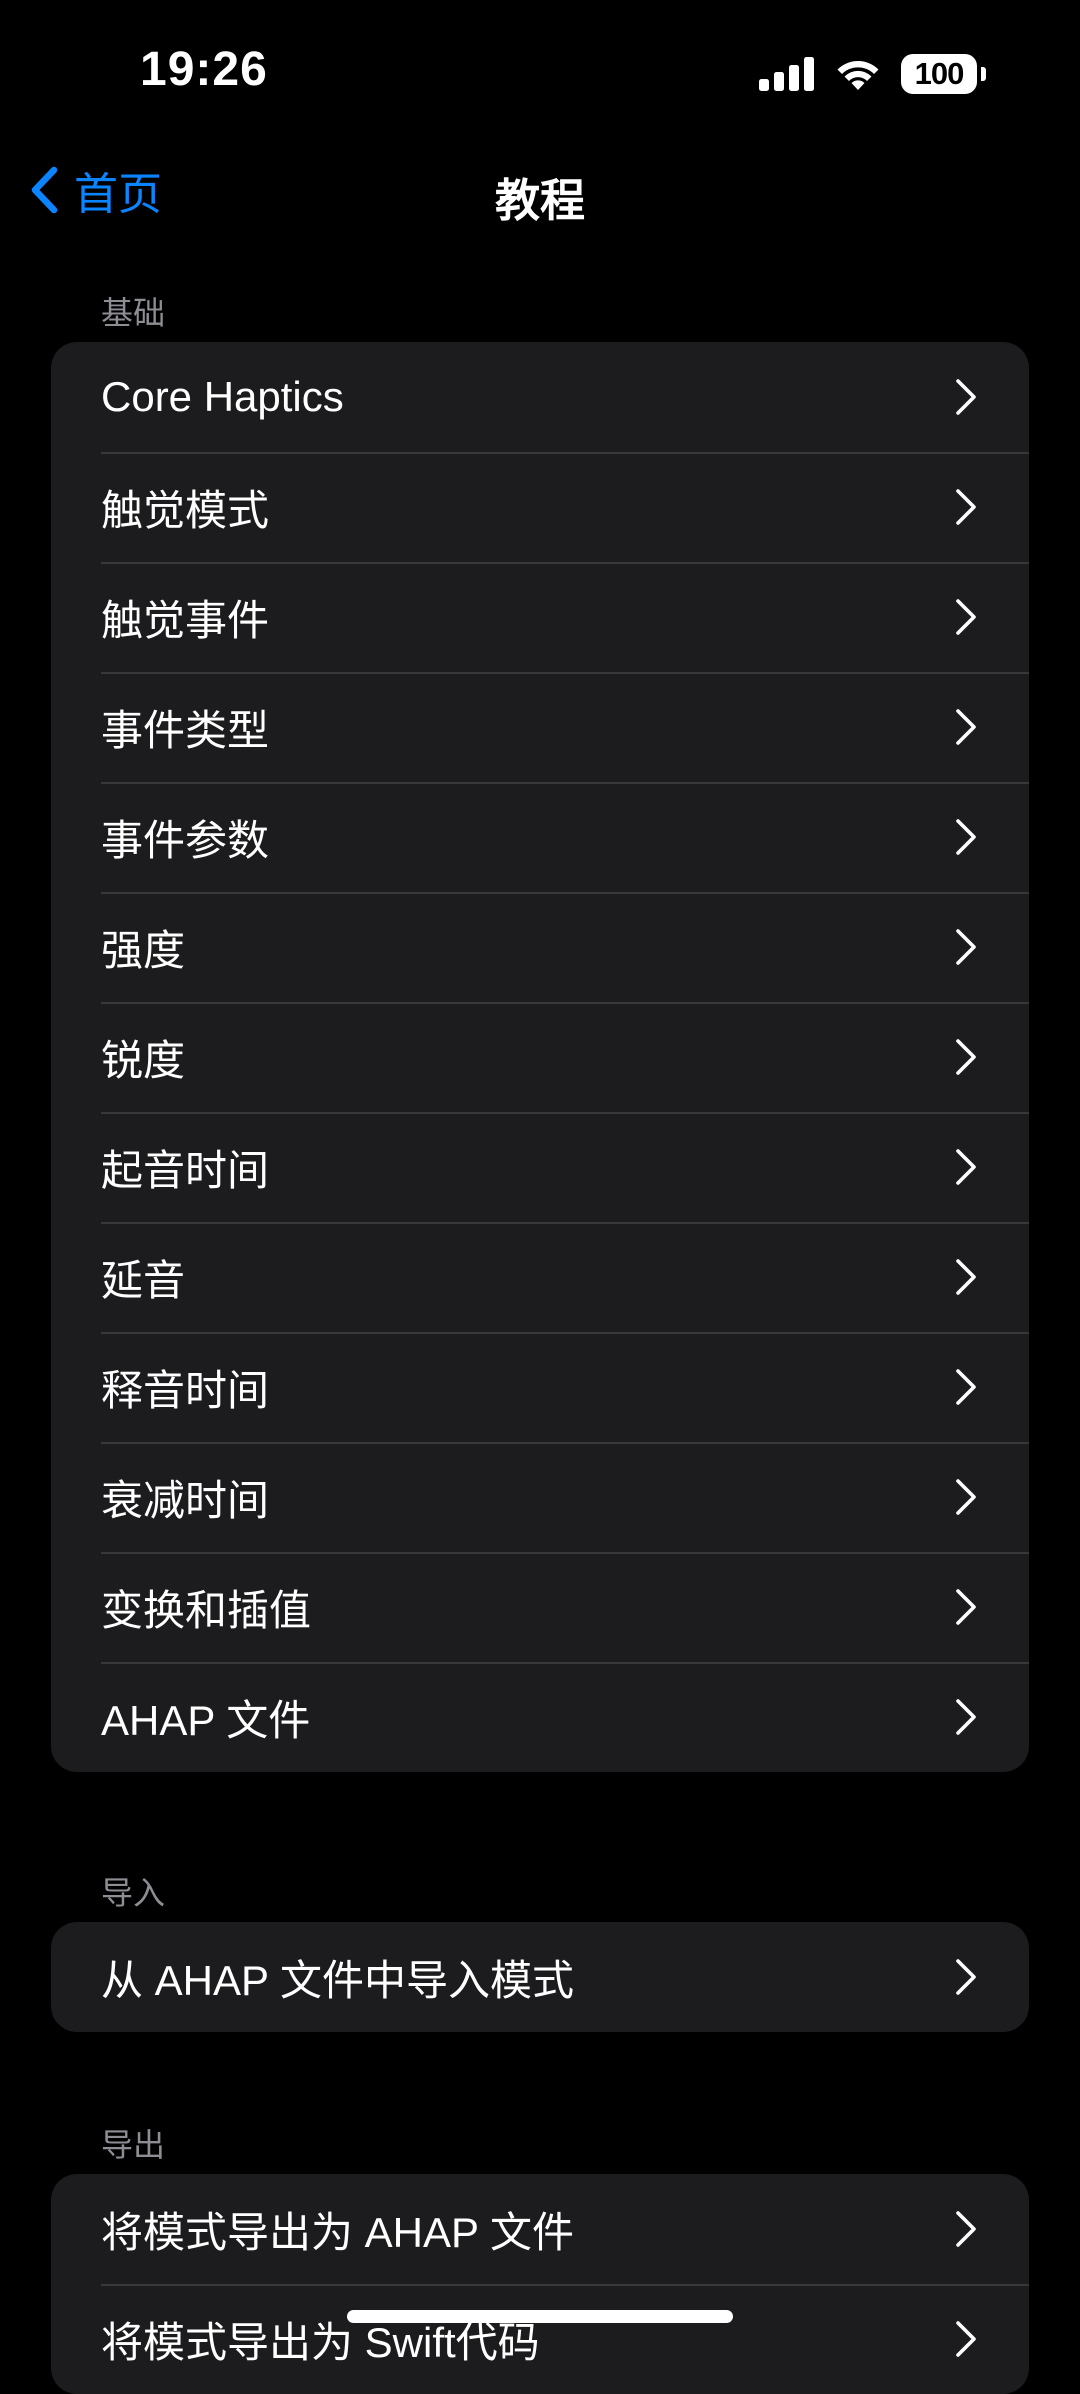  I want to click on section-header-export: 导出, so click(133, 2145).